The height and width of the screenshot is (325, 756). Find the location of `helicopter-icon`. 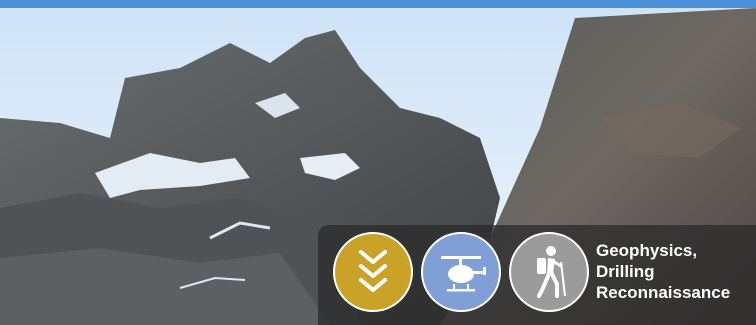

helicopter-icon is located at coordinates (461, 272).